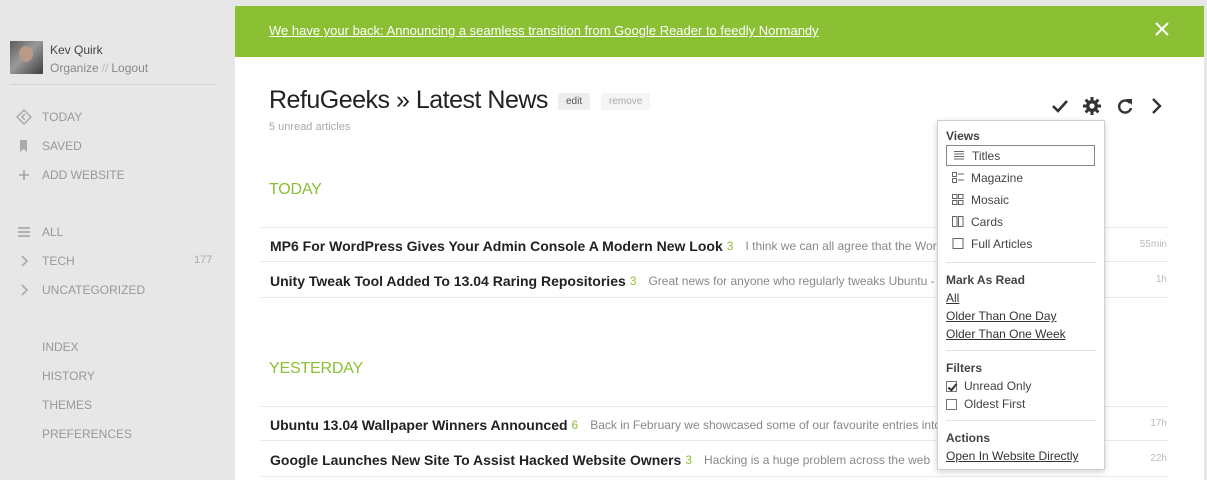 The image size is (1207, 480). What do you see at coordinates (24, 146) in the screenshot?
I see `bookmark-icon` at bounding box center [24, 146].